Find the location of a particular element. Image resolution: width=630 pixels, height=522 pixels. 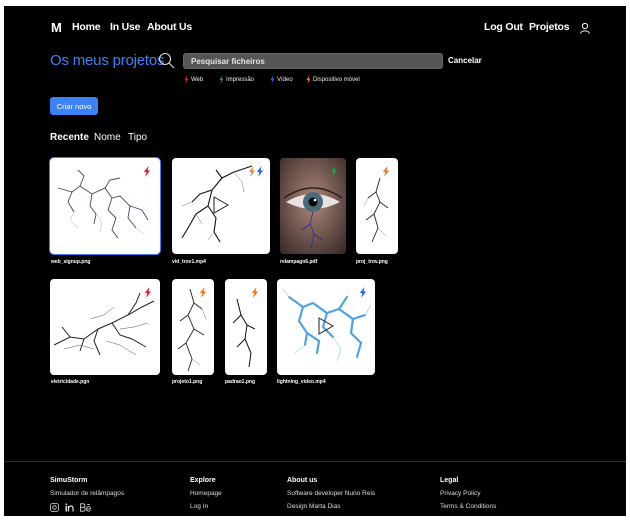

sort-type: Tipo is located at coordinates (137, 137).